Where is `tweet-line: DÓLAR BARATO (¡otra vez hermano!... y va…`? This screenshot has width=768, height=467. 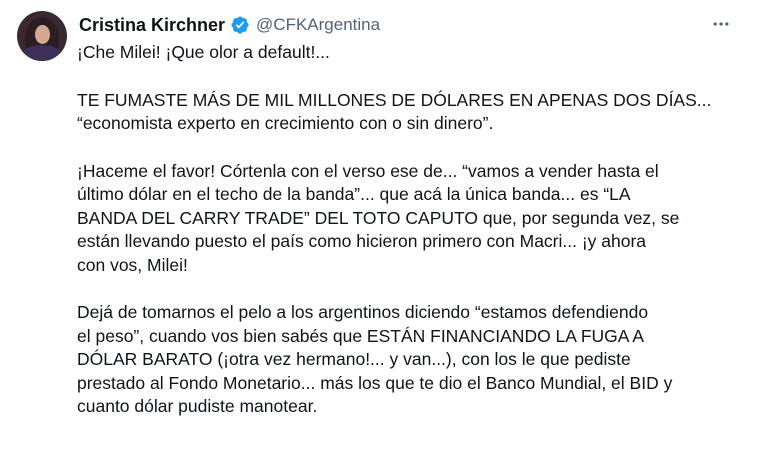 tweet-line: DÓLAR BARATO (¡otra vez hermano!... y va… is located at coordinates (354, 359).